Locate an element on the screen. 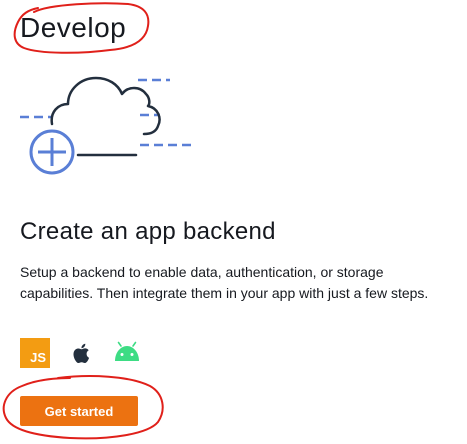 Image resolution: width=467 pixels, height=444 pixels. js-icon-label: JS is located at coordinates (38, 357).